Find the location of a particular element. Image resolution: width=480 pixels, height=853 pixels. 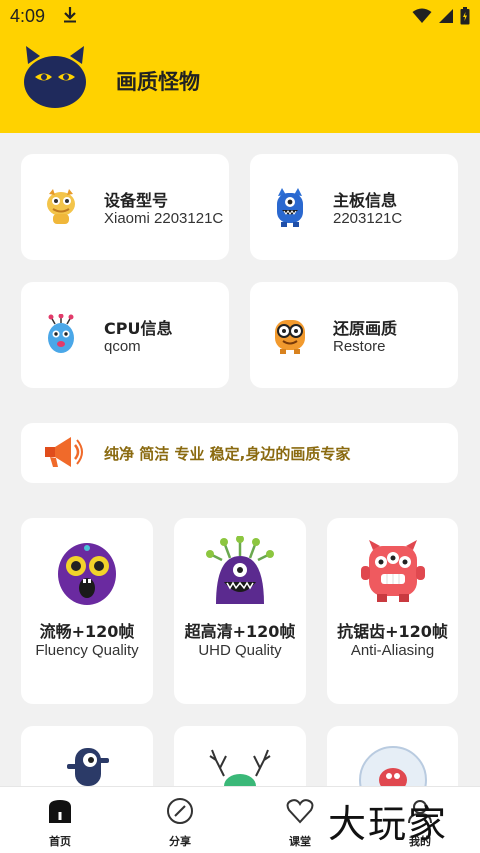

fluency-subtitle: Fluency Quality is located at coordinates (87, 650).